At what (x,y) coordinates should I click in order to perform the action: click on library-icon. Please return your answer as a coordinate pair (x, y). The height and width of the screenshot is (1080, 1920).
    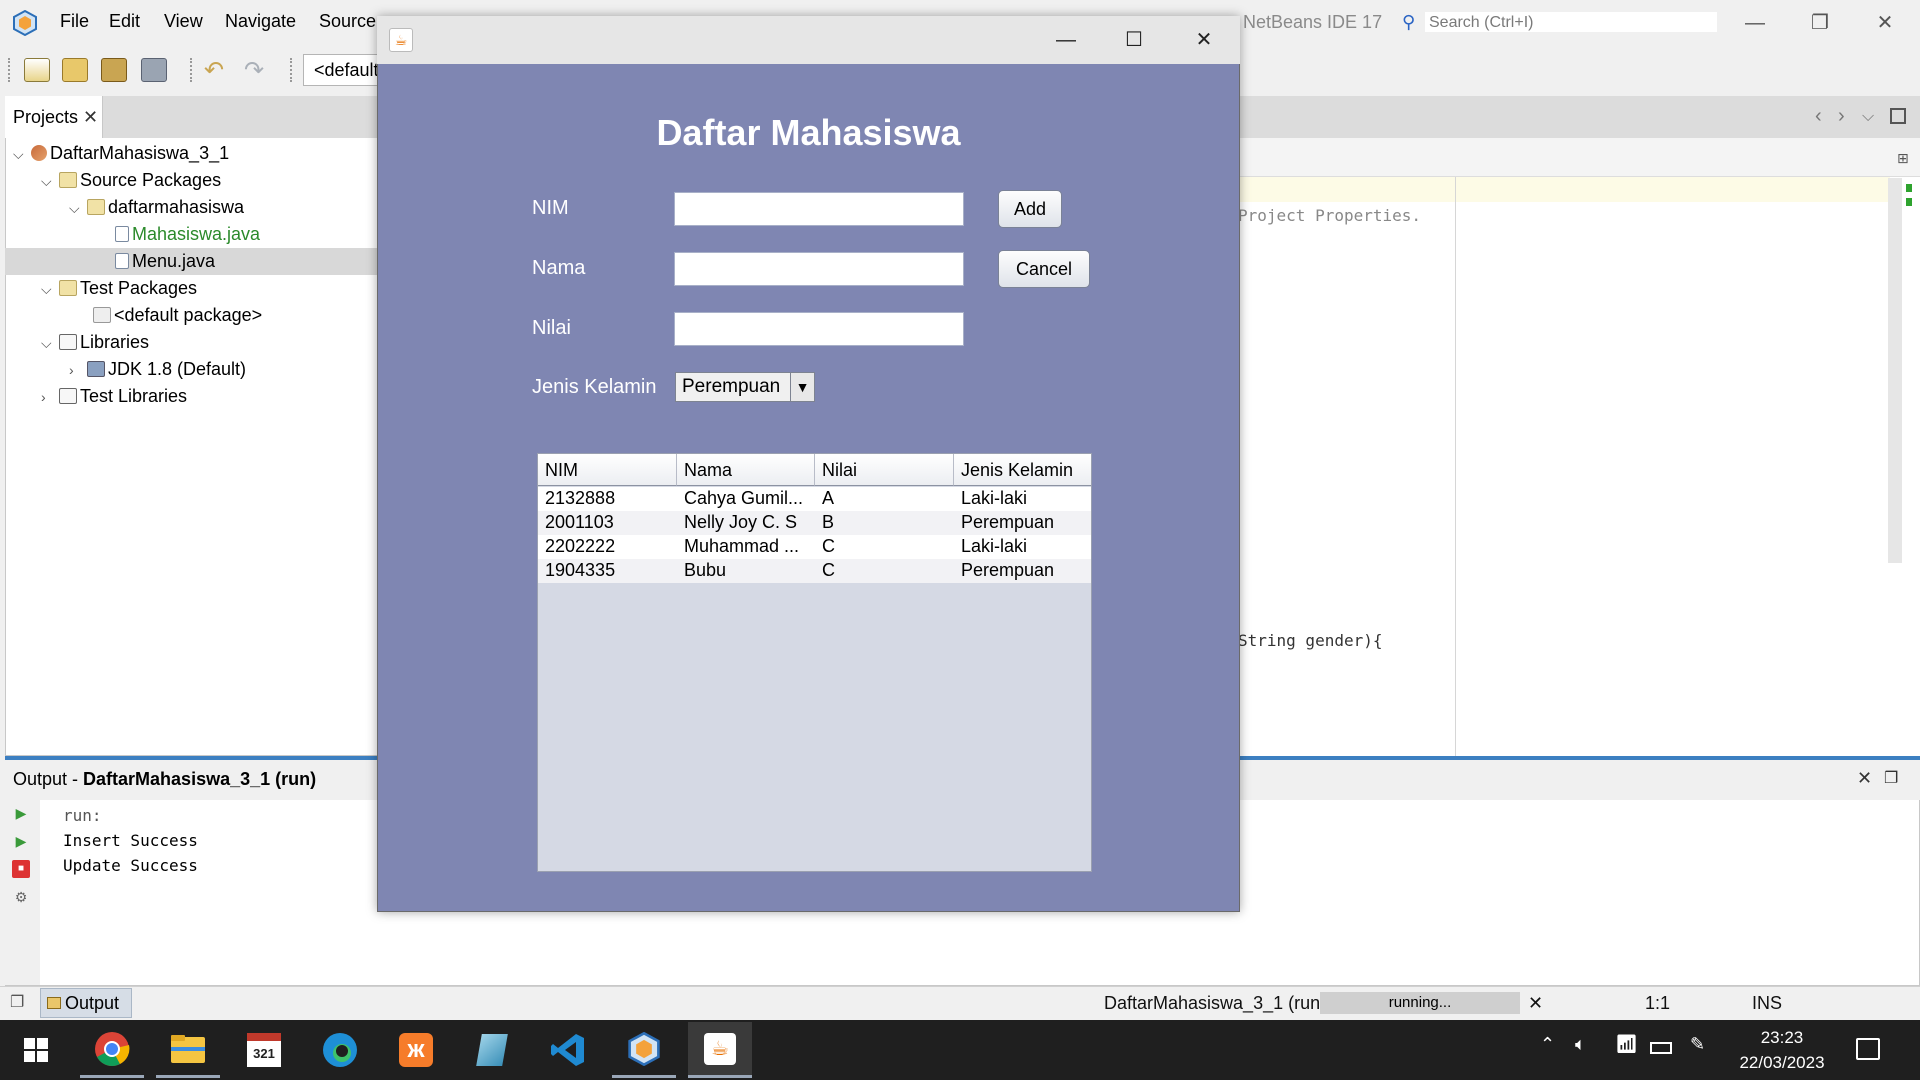
    Looking at the image, I should click on (68, 396).